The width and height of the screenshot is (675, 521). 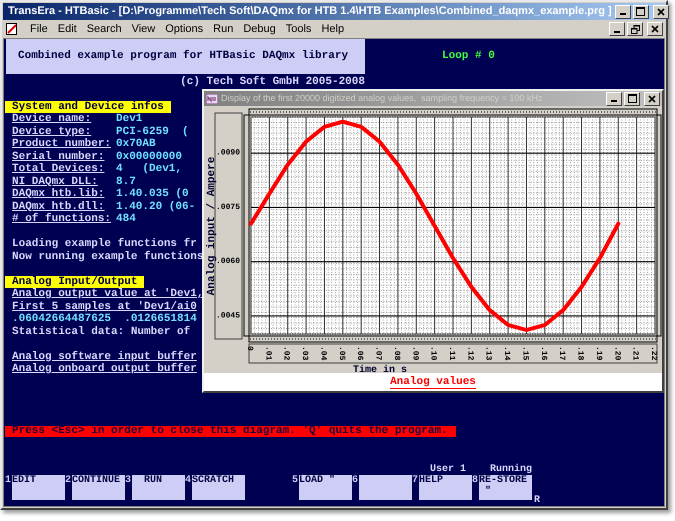 What do you see at coordinates (341, 353) in the screenshot?
I see `tick-label: .05` at bounding box center [341, 353].